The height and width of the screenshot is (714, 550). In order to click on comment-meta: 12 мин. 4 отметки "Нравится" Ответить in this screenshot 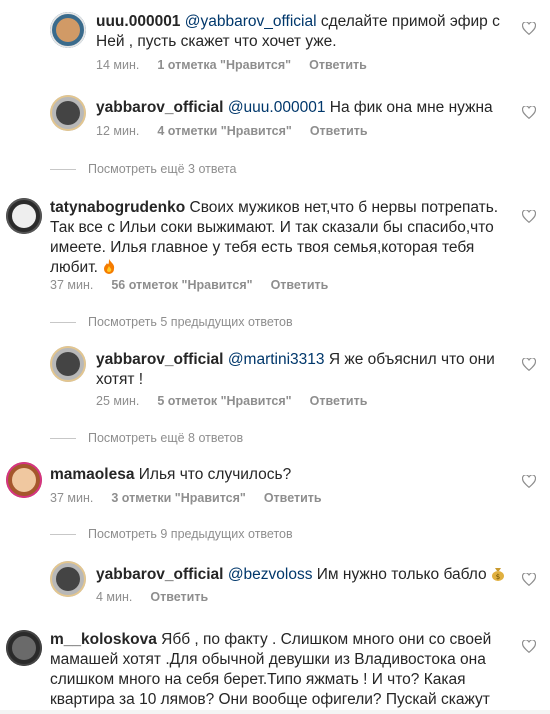, I will do `click(241, 131)`.